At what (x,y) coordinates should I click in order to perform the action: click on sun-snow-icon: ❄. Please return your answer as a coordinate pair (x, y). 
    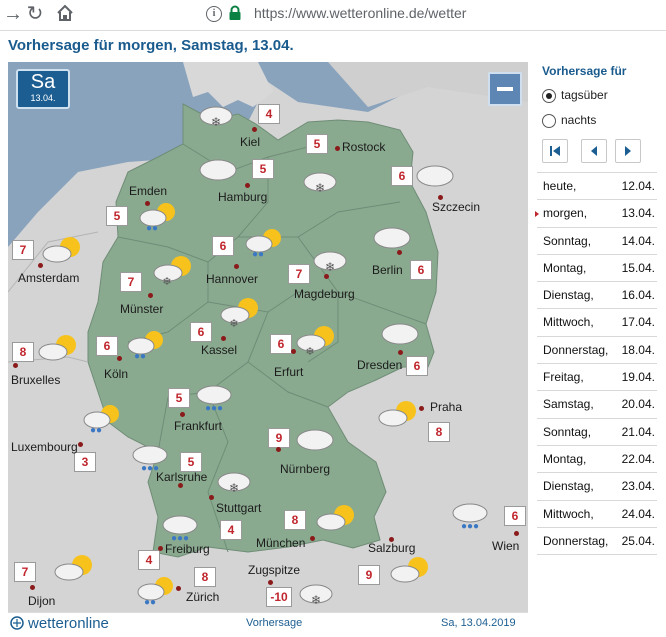
    Looking at the image, I should click on (315, 342).